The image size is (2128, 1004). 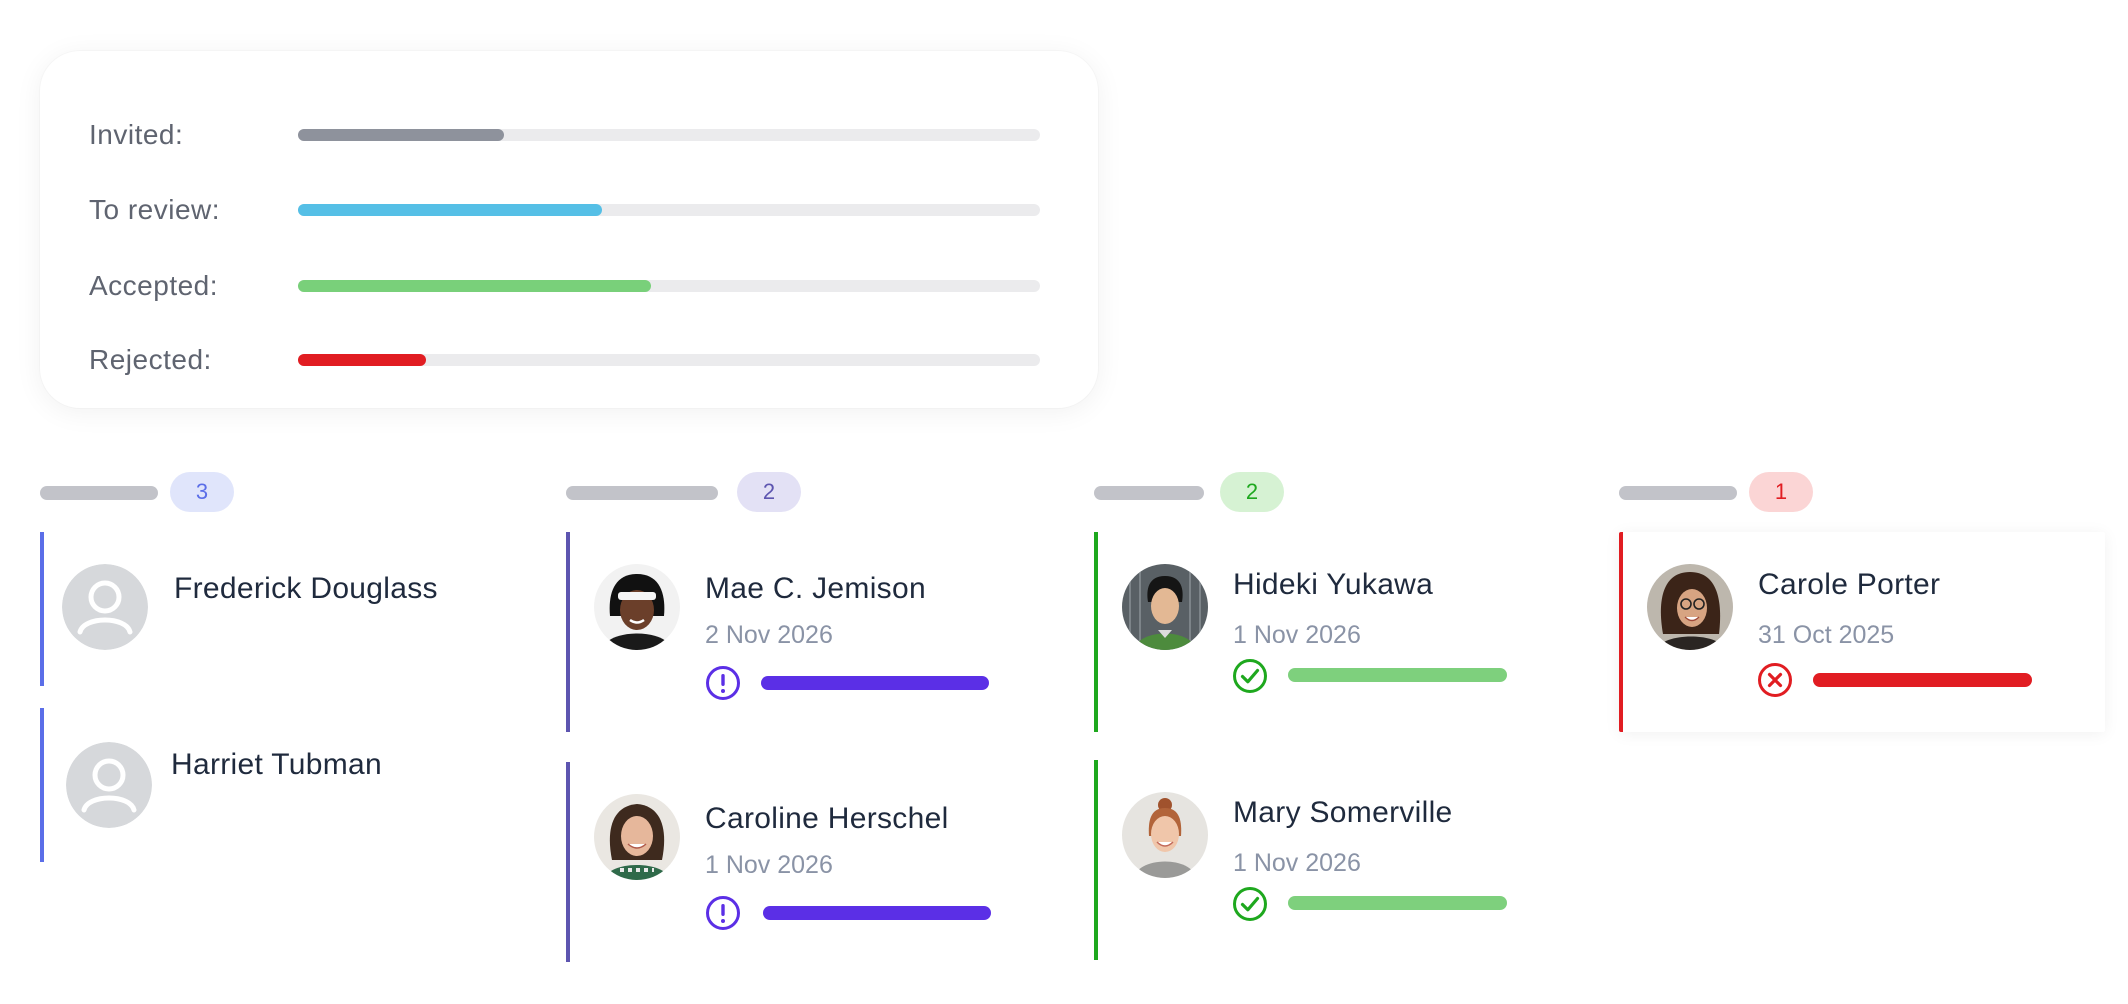 I want to click on candidate-name: Harriet Tubman, so click(x=276, y=765).